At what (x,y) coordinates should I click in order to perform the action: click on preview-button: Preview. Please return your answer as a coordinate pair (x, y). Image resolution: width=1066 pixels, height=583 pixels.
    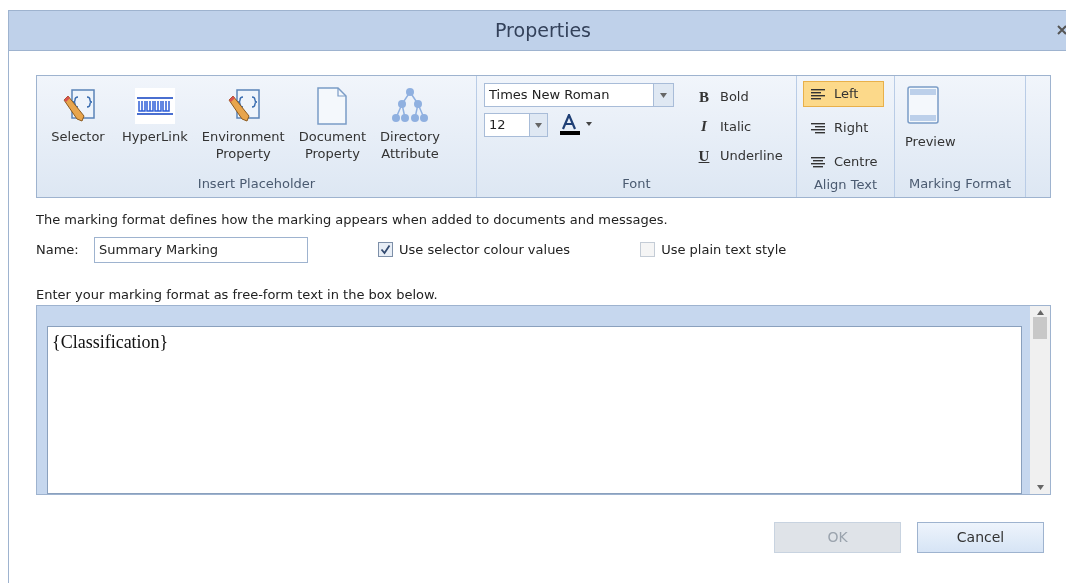
    Looking at the image, I should click on (930, 119).